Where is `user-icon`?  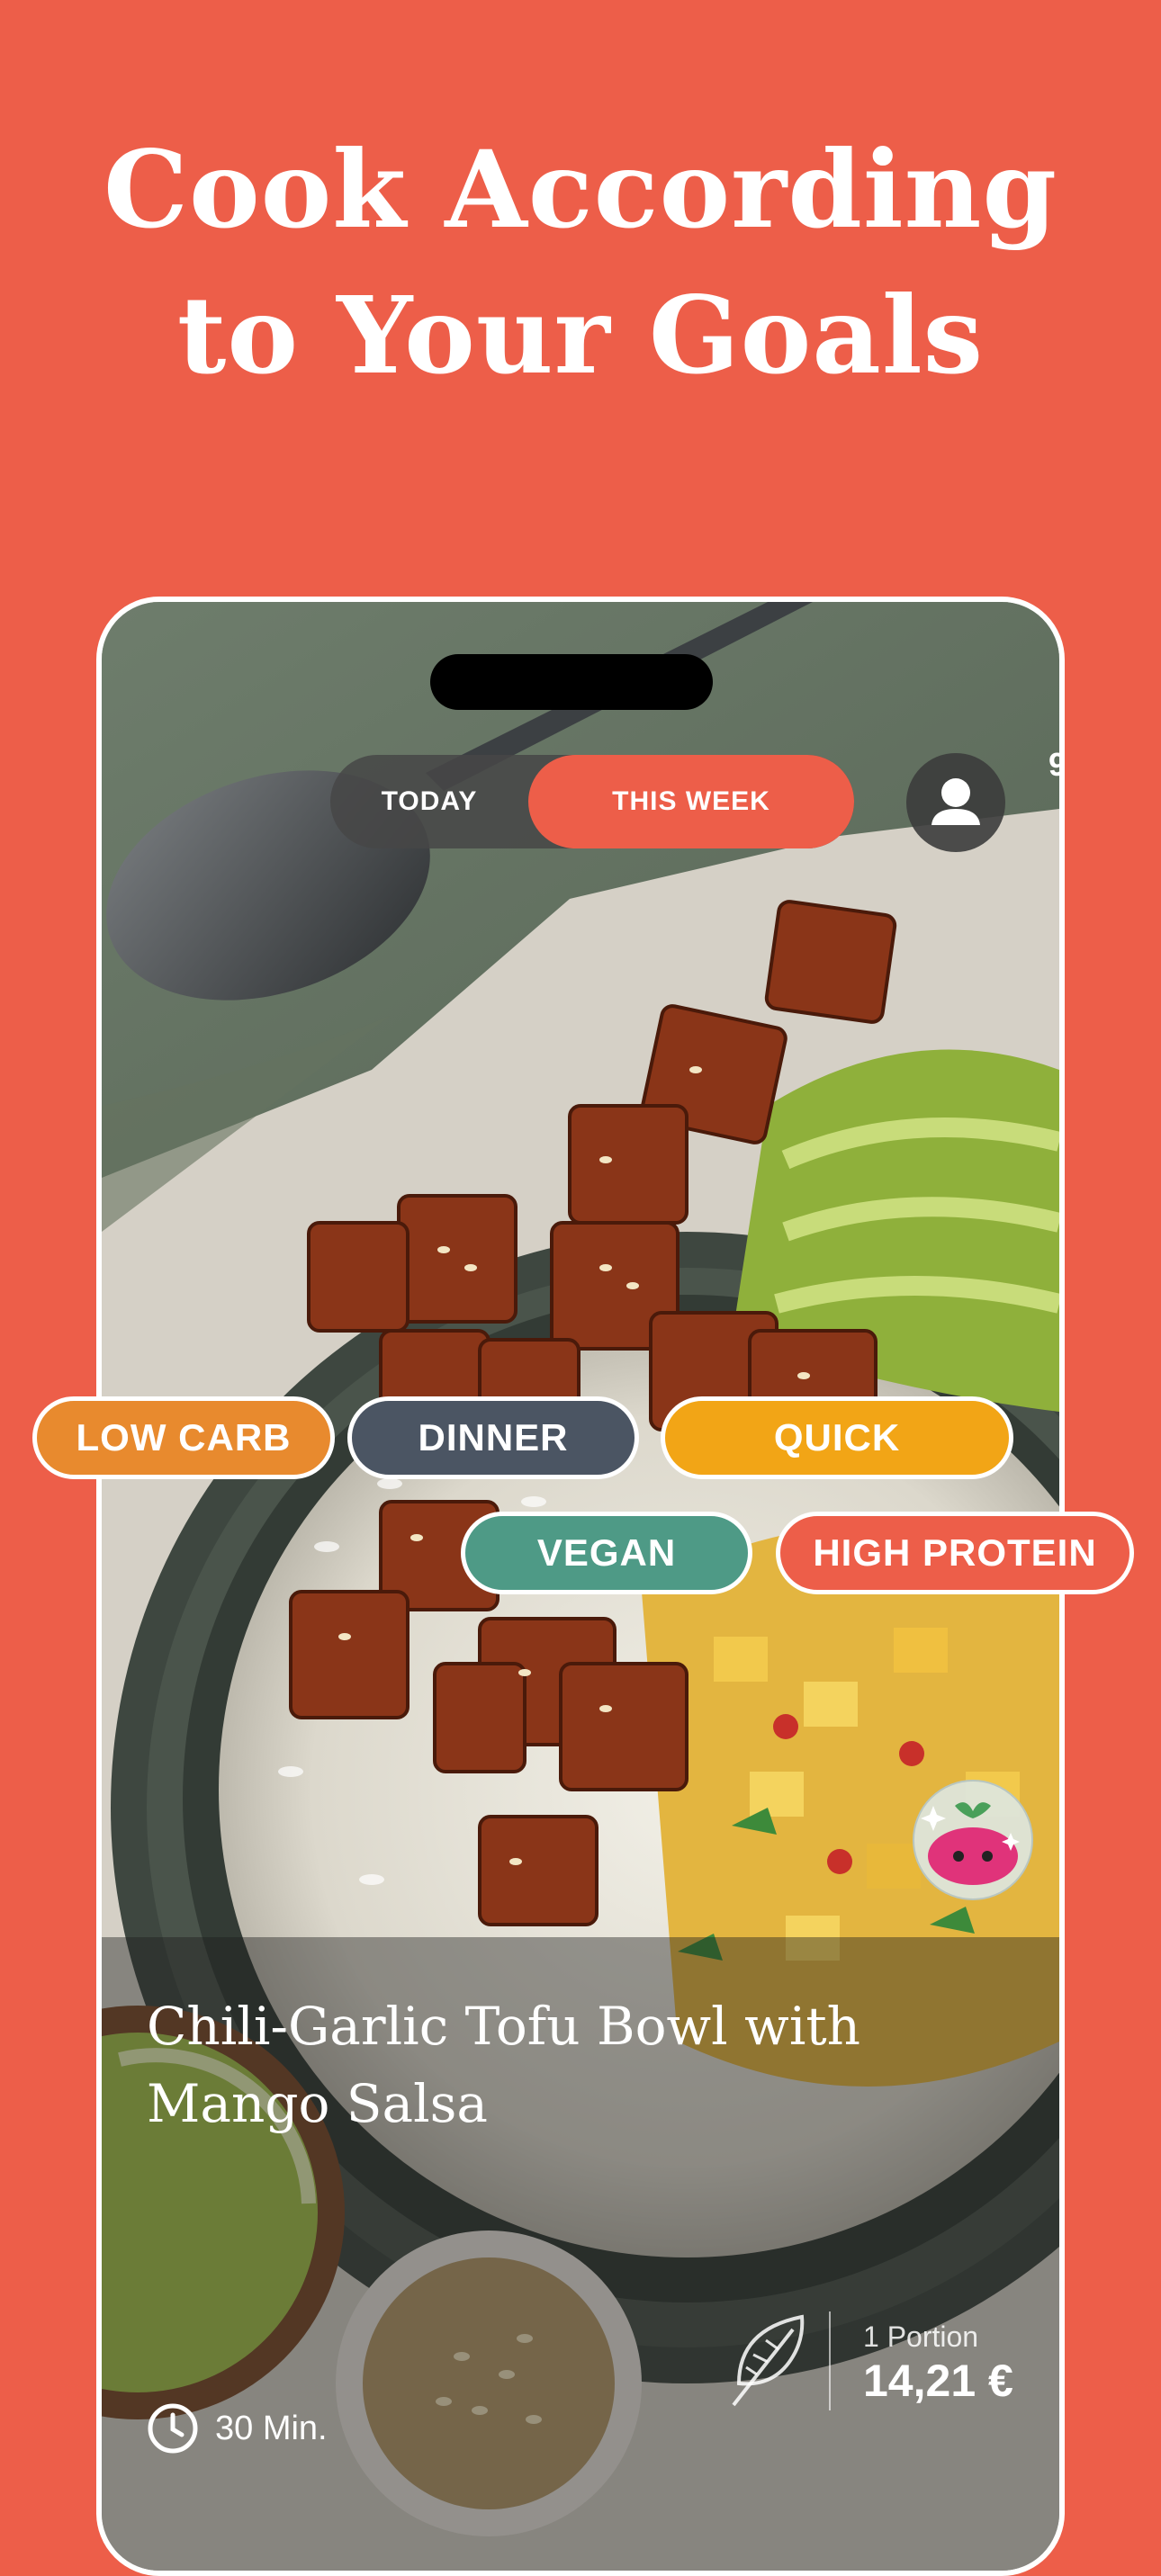
user-icon is located at coordinates (956, 802).